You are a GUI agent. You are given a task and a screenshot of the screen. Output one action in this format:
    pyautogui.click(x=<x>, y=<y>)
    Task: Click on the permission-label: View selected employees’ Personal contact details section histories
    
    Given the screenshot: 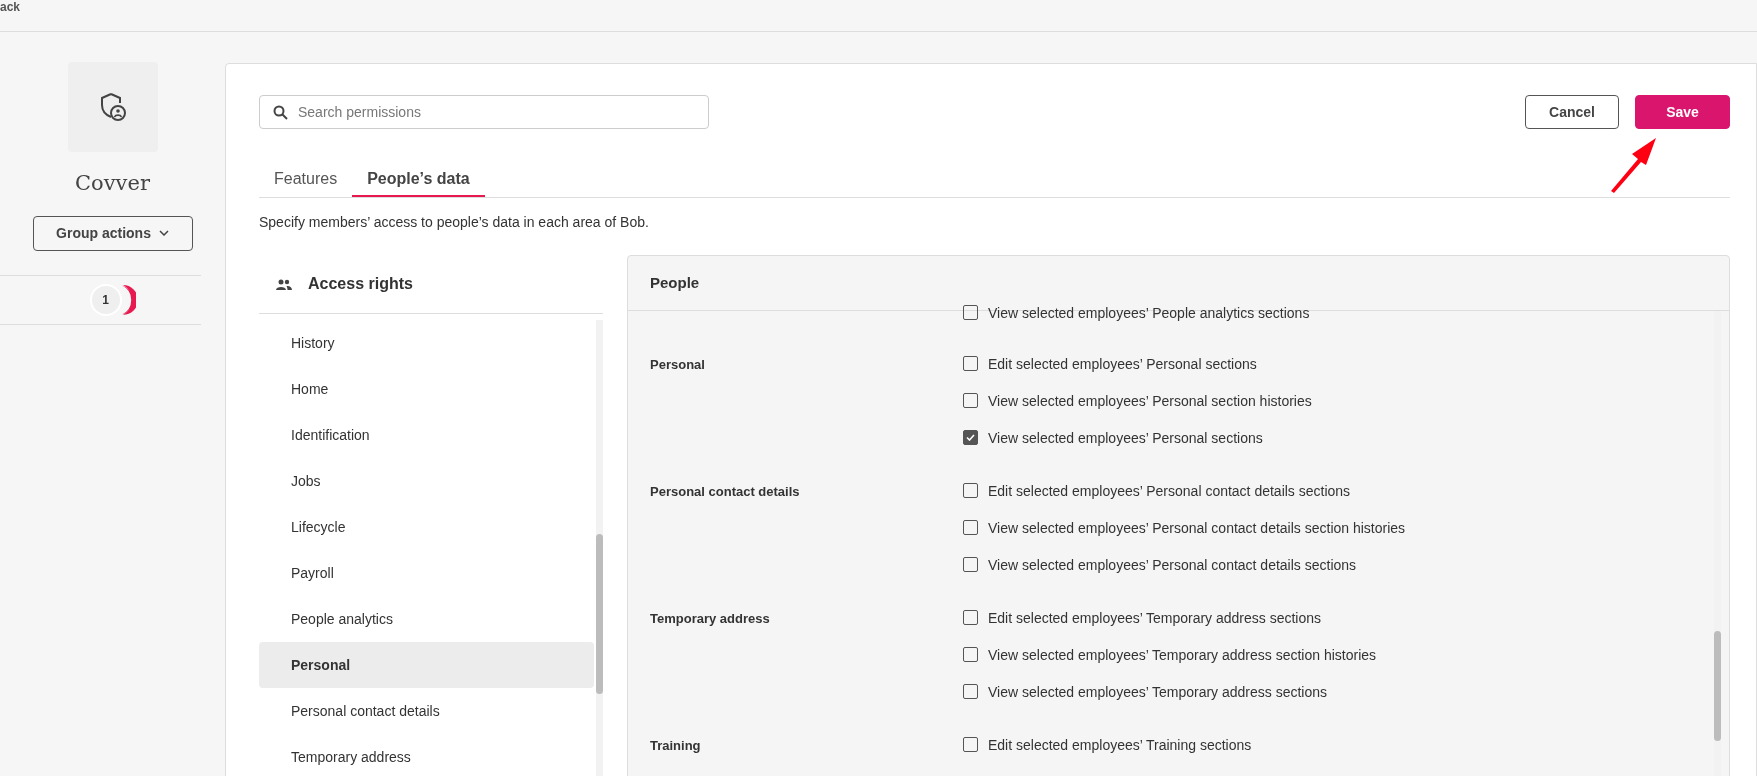 What is the action you would take?
    pyautogui.click(x=1197, y=528)
    